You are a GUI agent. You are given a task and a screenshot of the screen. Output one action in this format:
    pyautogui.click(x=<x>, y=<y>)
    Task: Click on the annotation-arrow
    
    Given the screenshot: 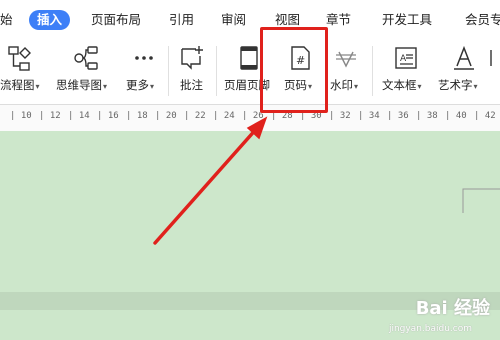 What is the action you would take?
    pyautogui.click(x=210, y=180)
    